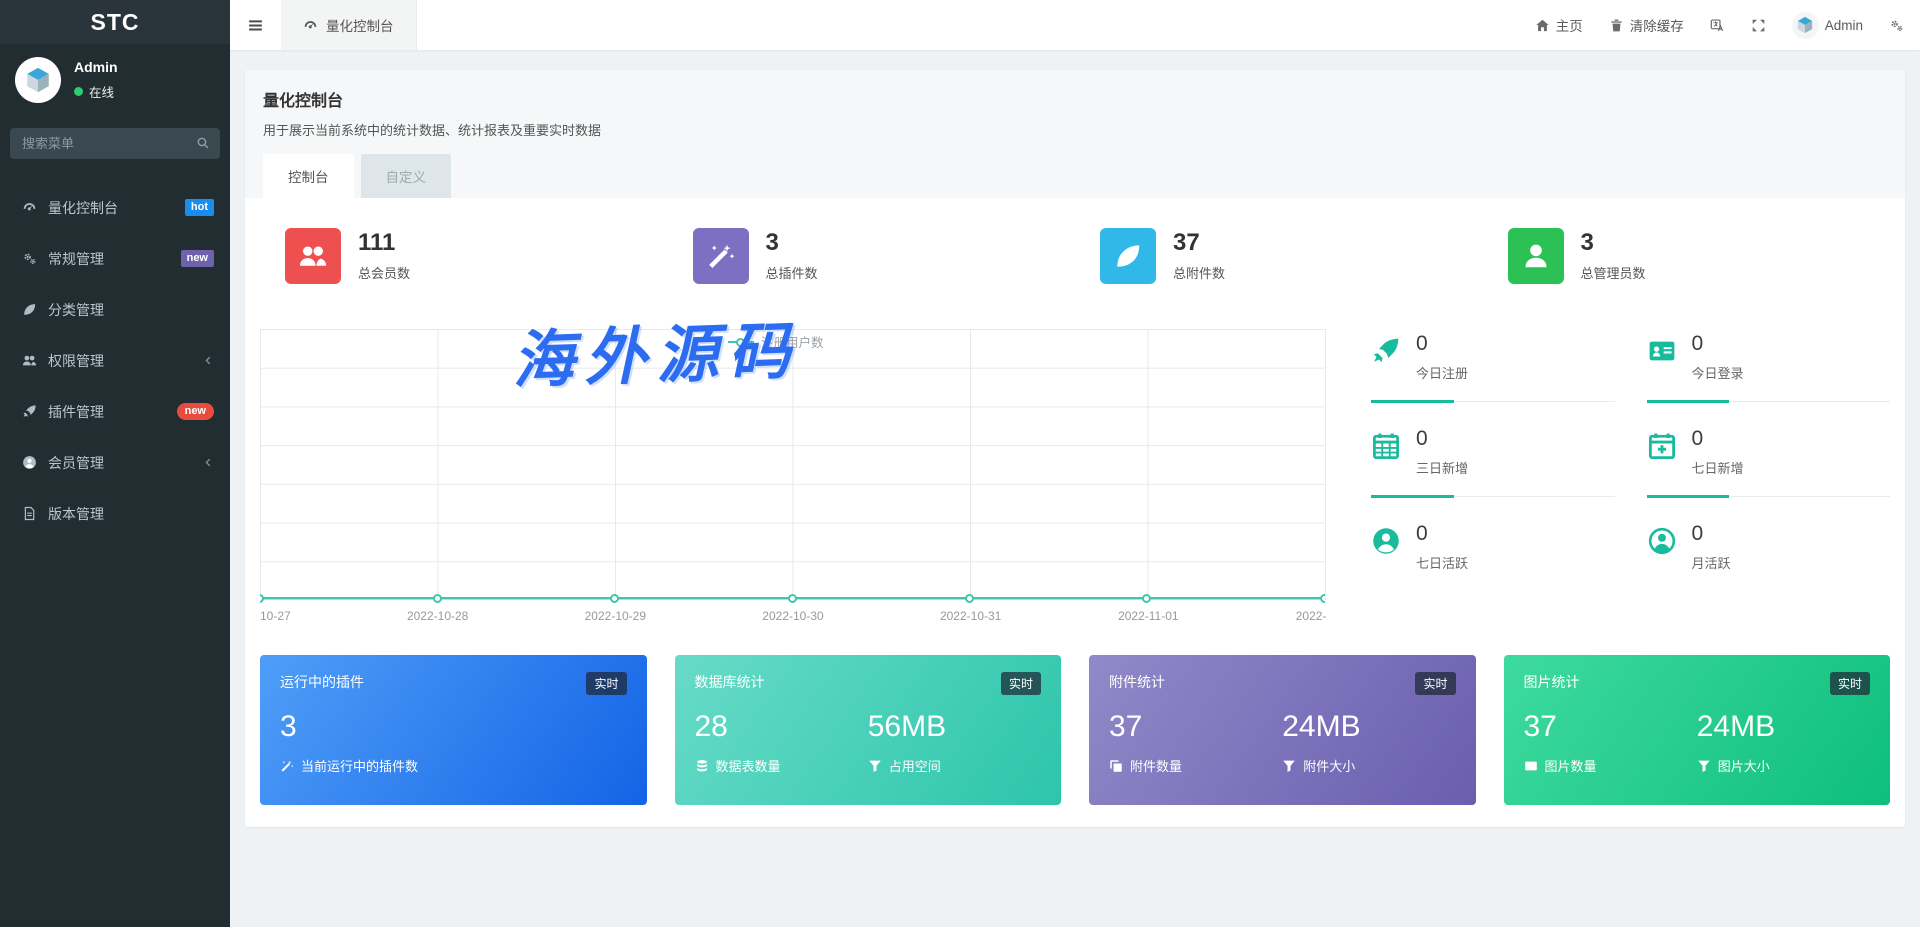 This screenshot has height=927, width=1920. What do you see at coordinates (1128, 256) in the screenshot?
I see `leaf-icon` at bounding box center [1128, 256].